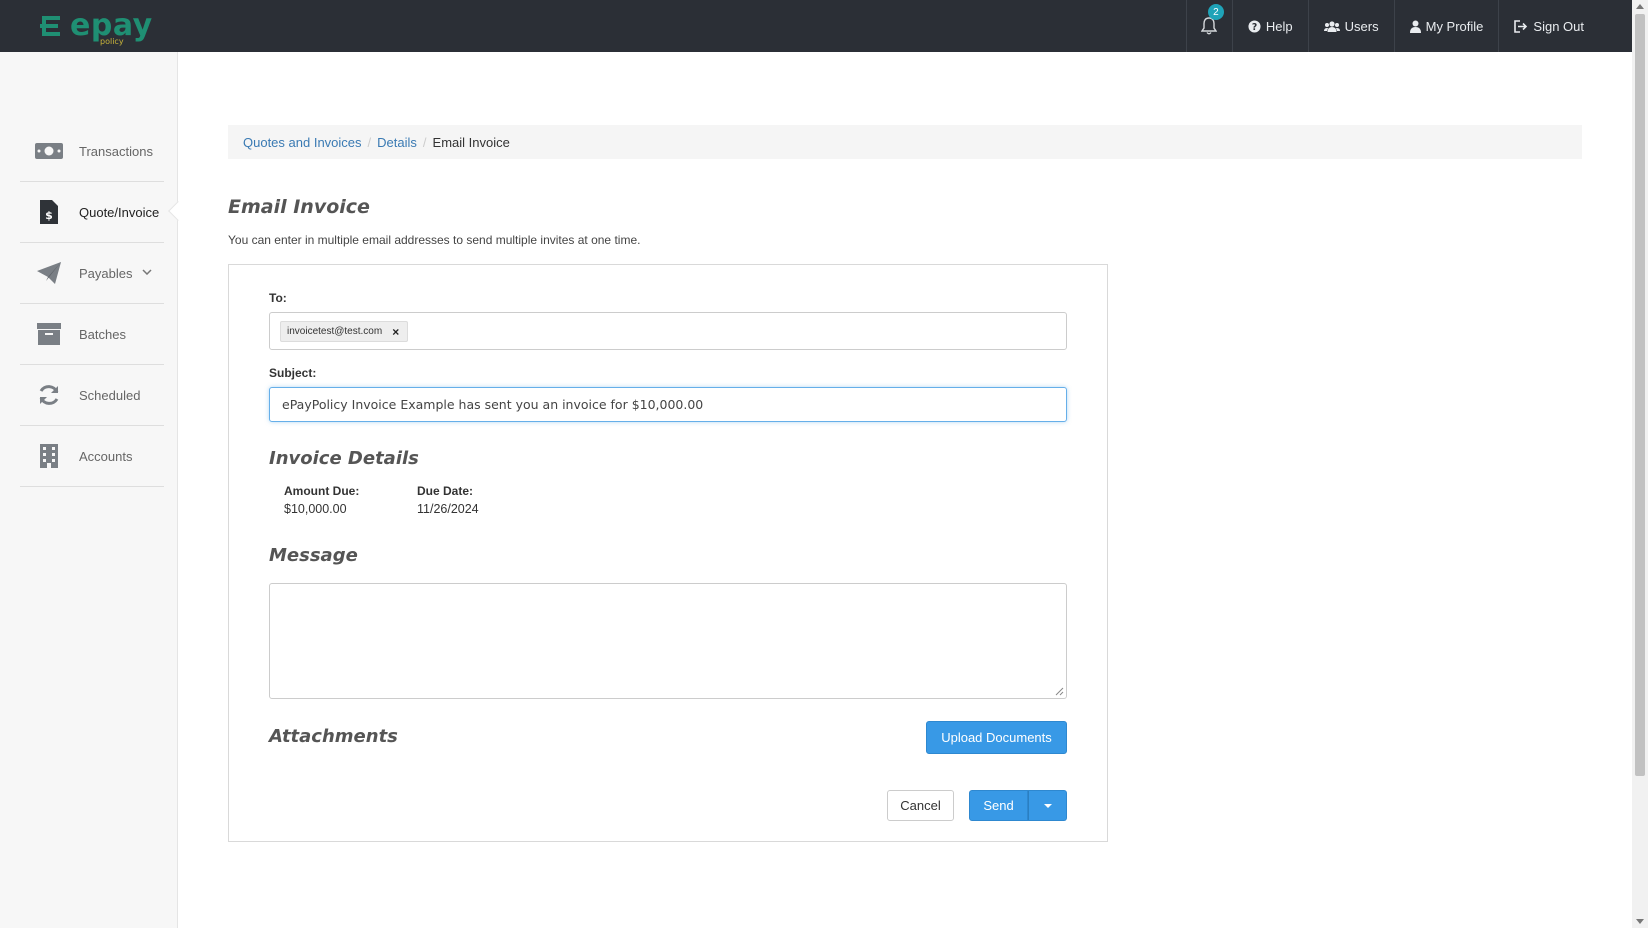 The width and height of the screenshot is (1648, 928). Describe the element at coordinates (1415, 26) in the screenshot. I see `user-icon` at that location.